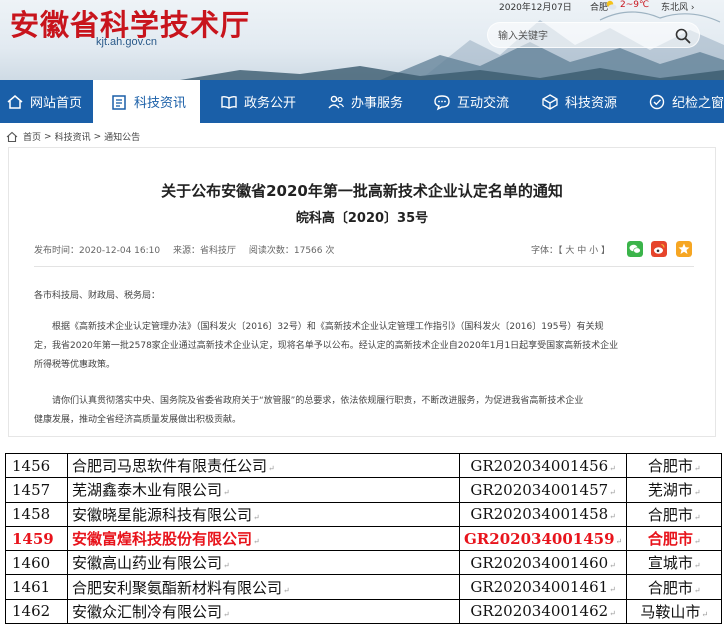 The image size is (724, 629). I want to click on table-row: 1460 安徽高山药业有限公司↵ GR202034001460↵ 宣城市↵, so click(364, 563).